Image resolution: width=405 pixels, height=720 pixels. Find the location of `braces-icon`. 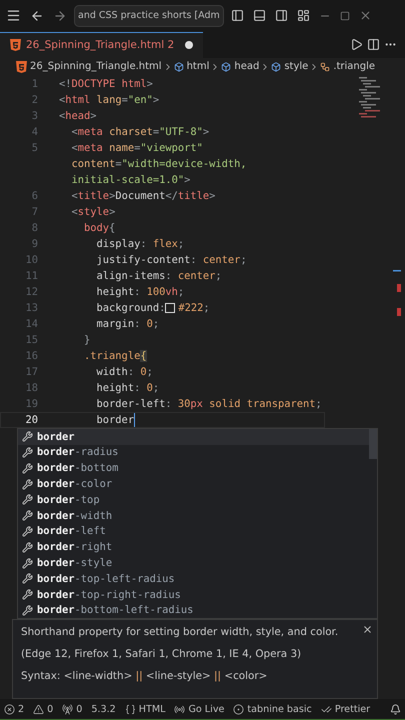

braces-icon is located at coordinates (130, 709).